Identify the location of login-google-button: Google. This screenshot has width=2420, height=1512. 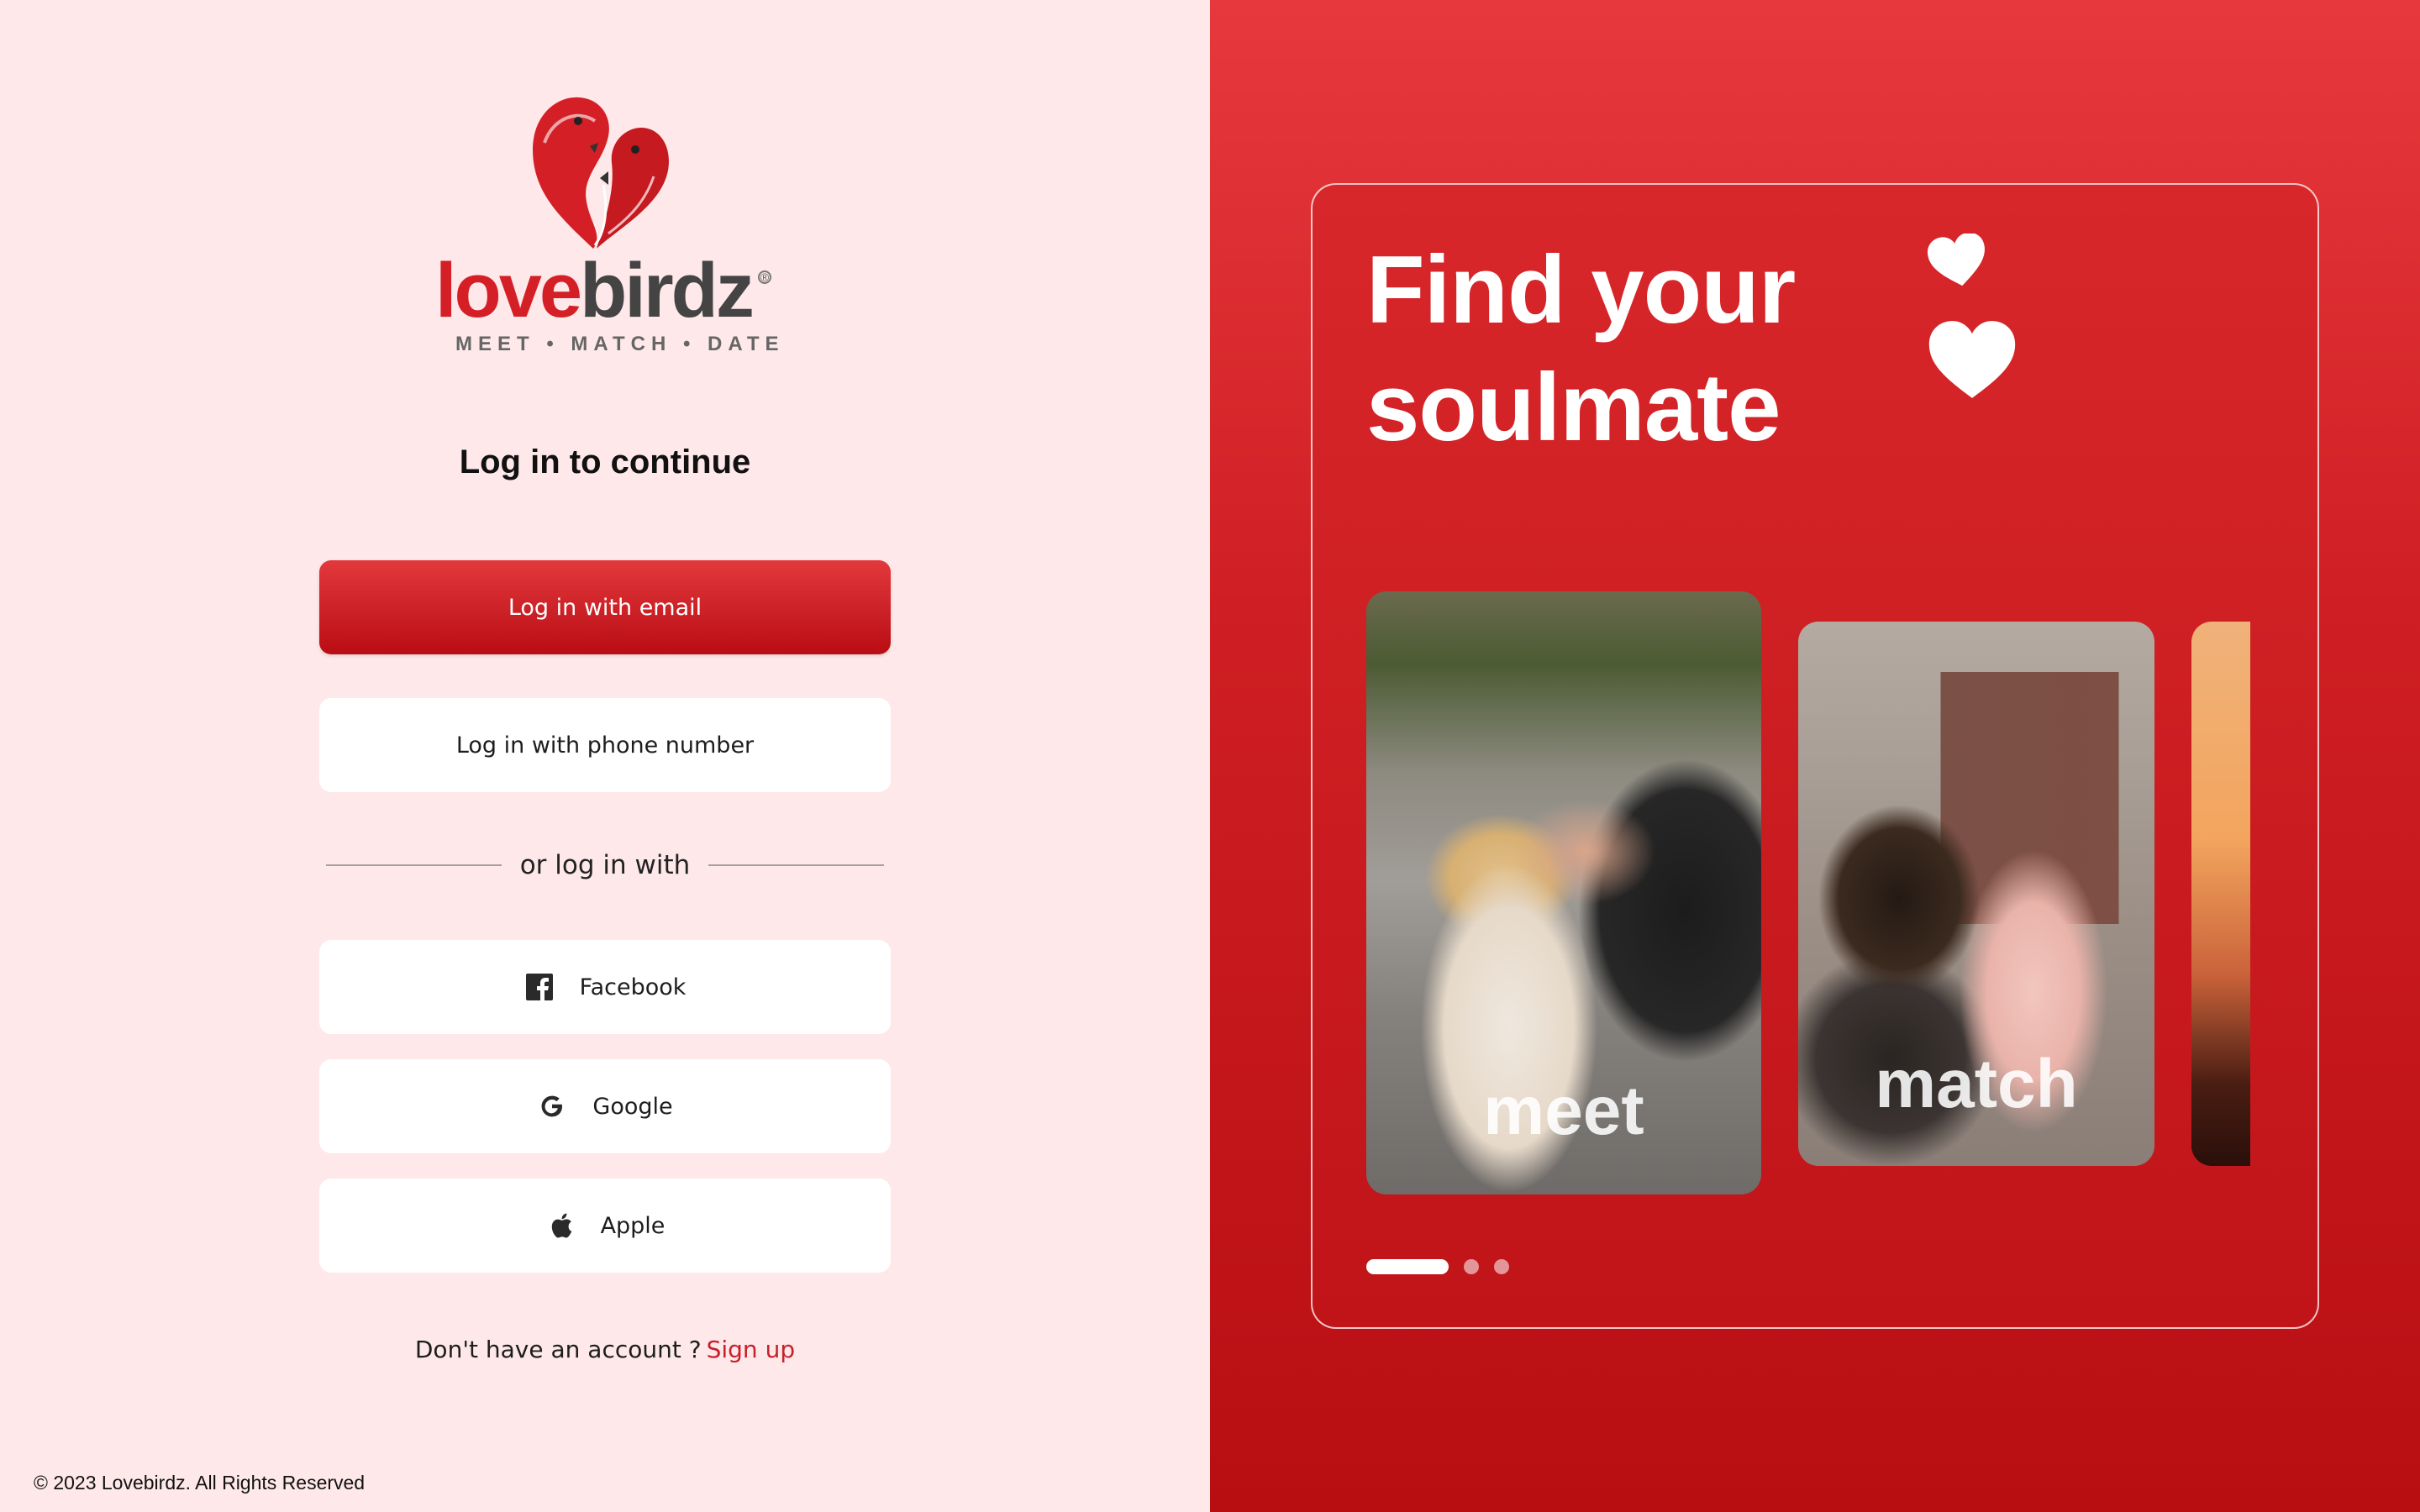
(605, 1106).